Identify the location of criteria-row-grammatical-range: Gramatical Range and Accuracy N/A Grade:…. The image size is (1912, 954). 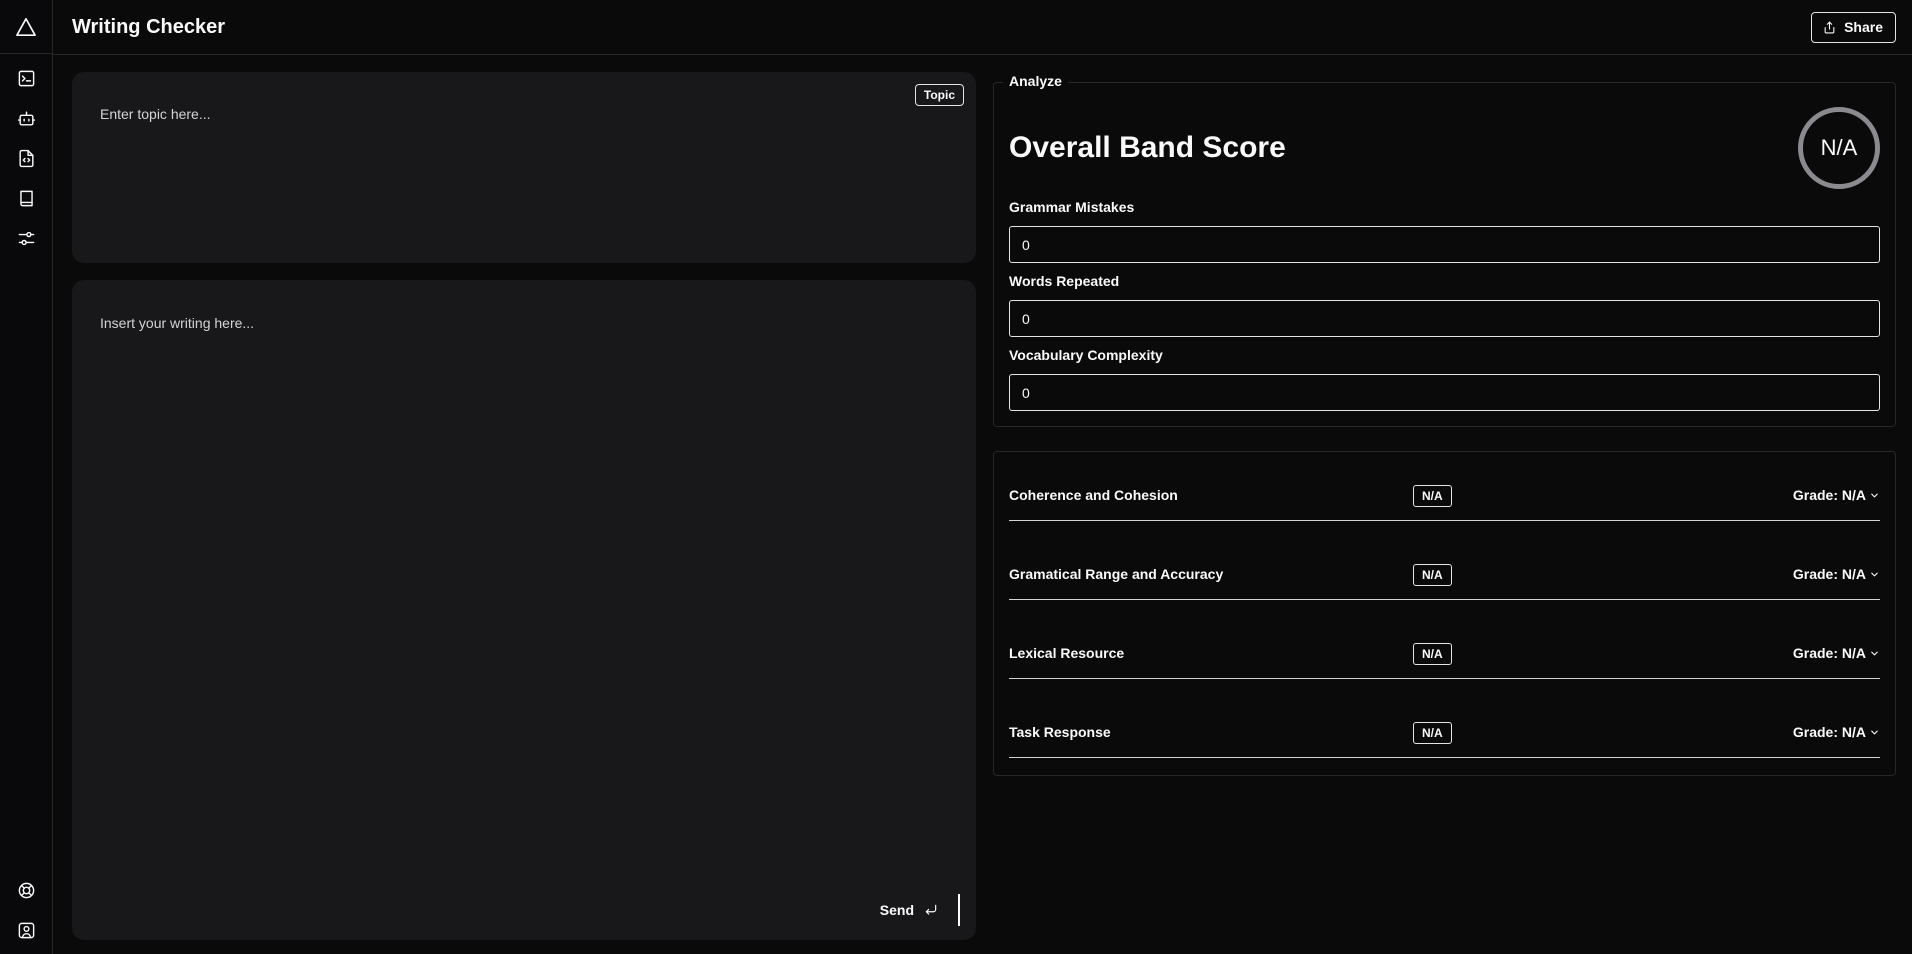
(1444, 582).